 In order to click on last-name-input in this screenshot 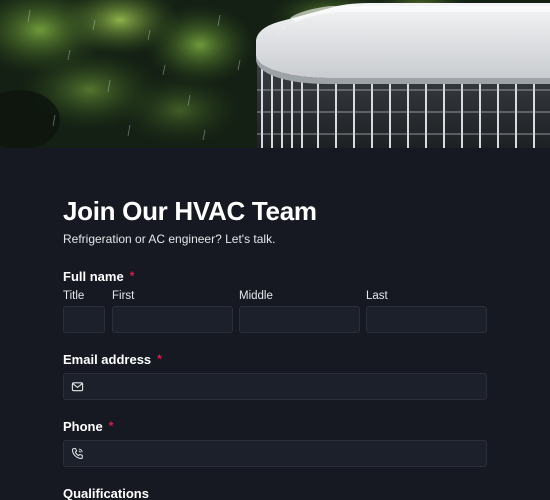, I will do `click(426, 319)`.